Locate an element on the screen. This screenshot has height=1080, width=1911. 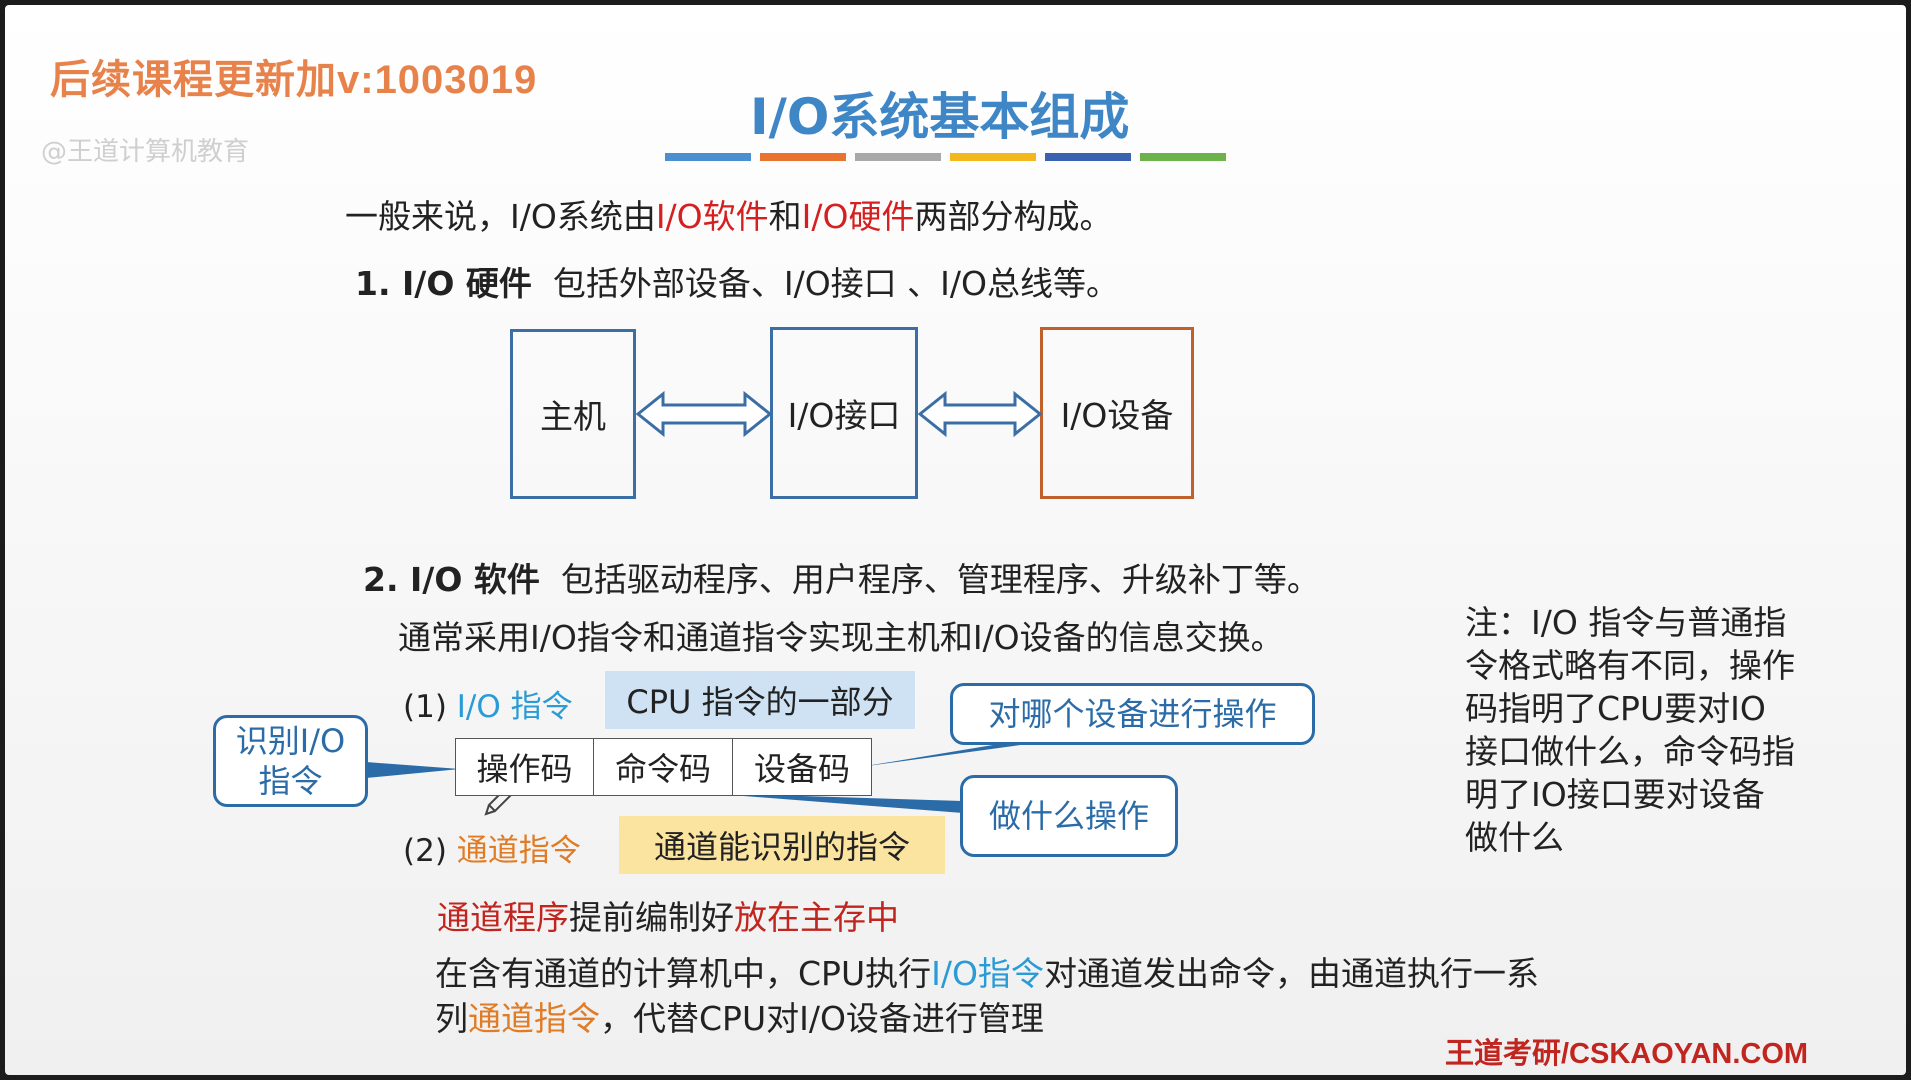
exec-text-a: 在含有通道的计算机中，CPU执行 is located at coordinates (683, 973).